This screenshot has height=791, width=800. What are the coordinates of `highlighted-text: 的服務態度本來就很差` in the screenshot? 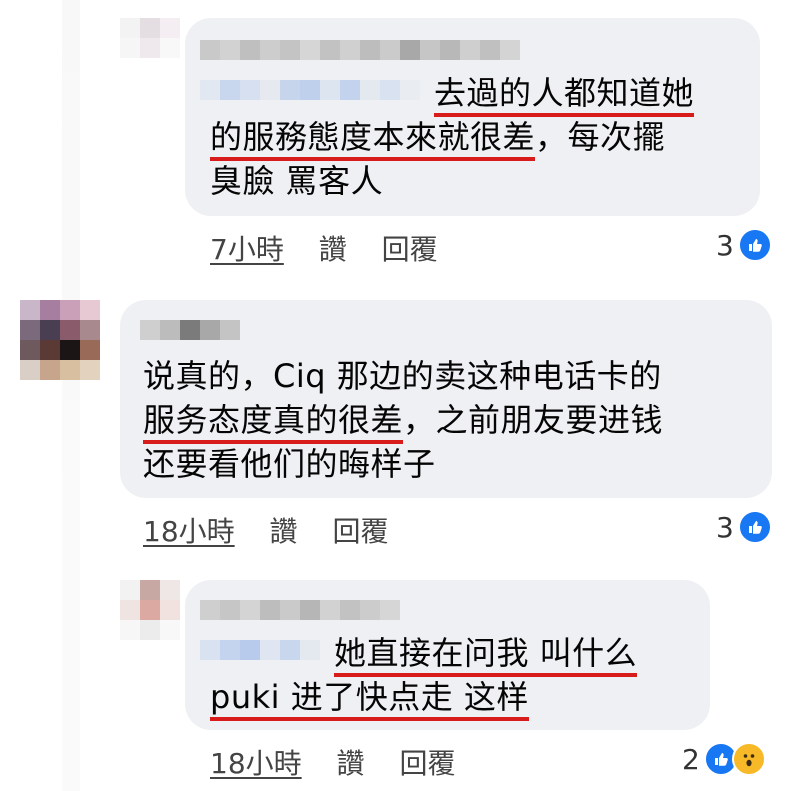 It's located at (373, 139).